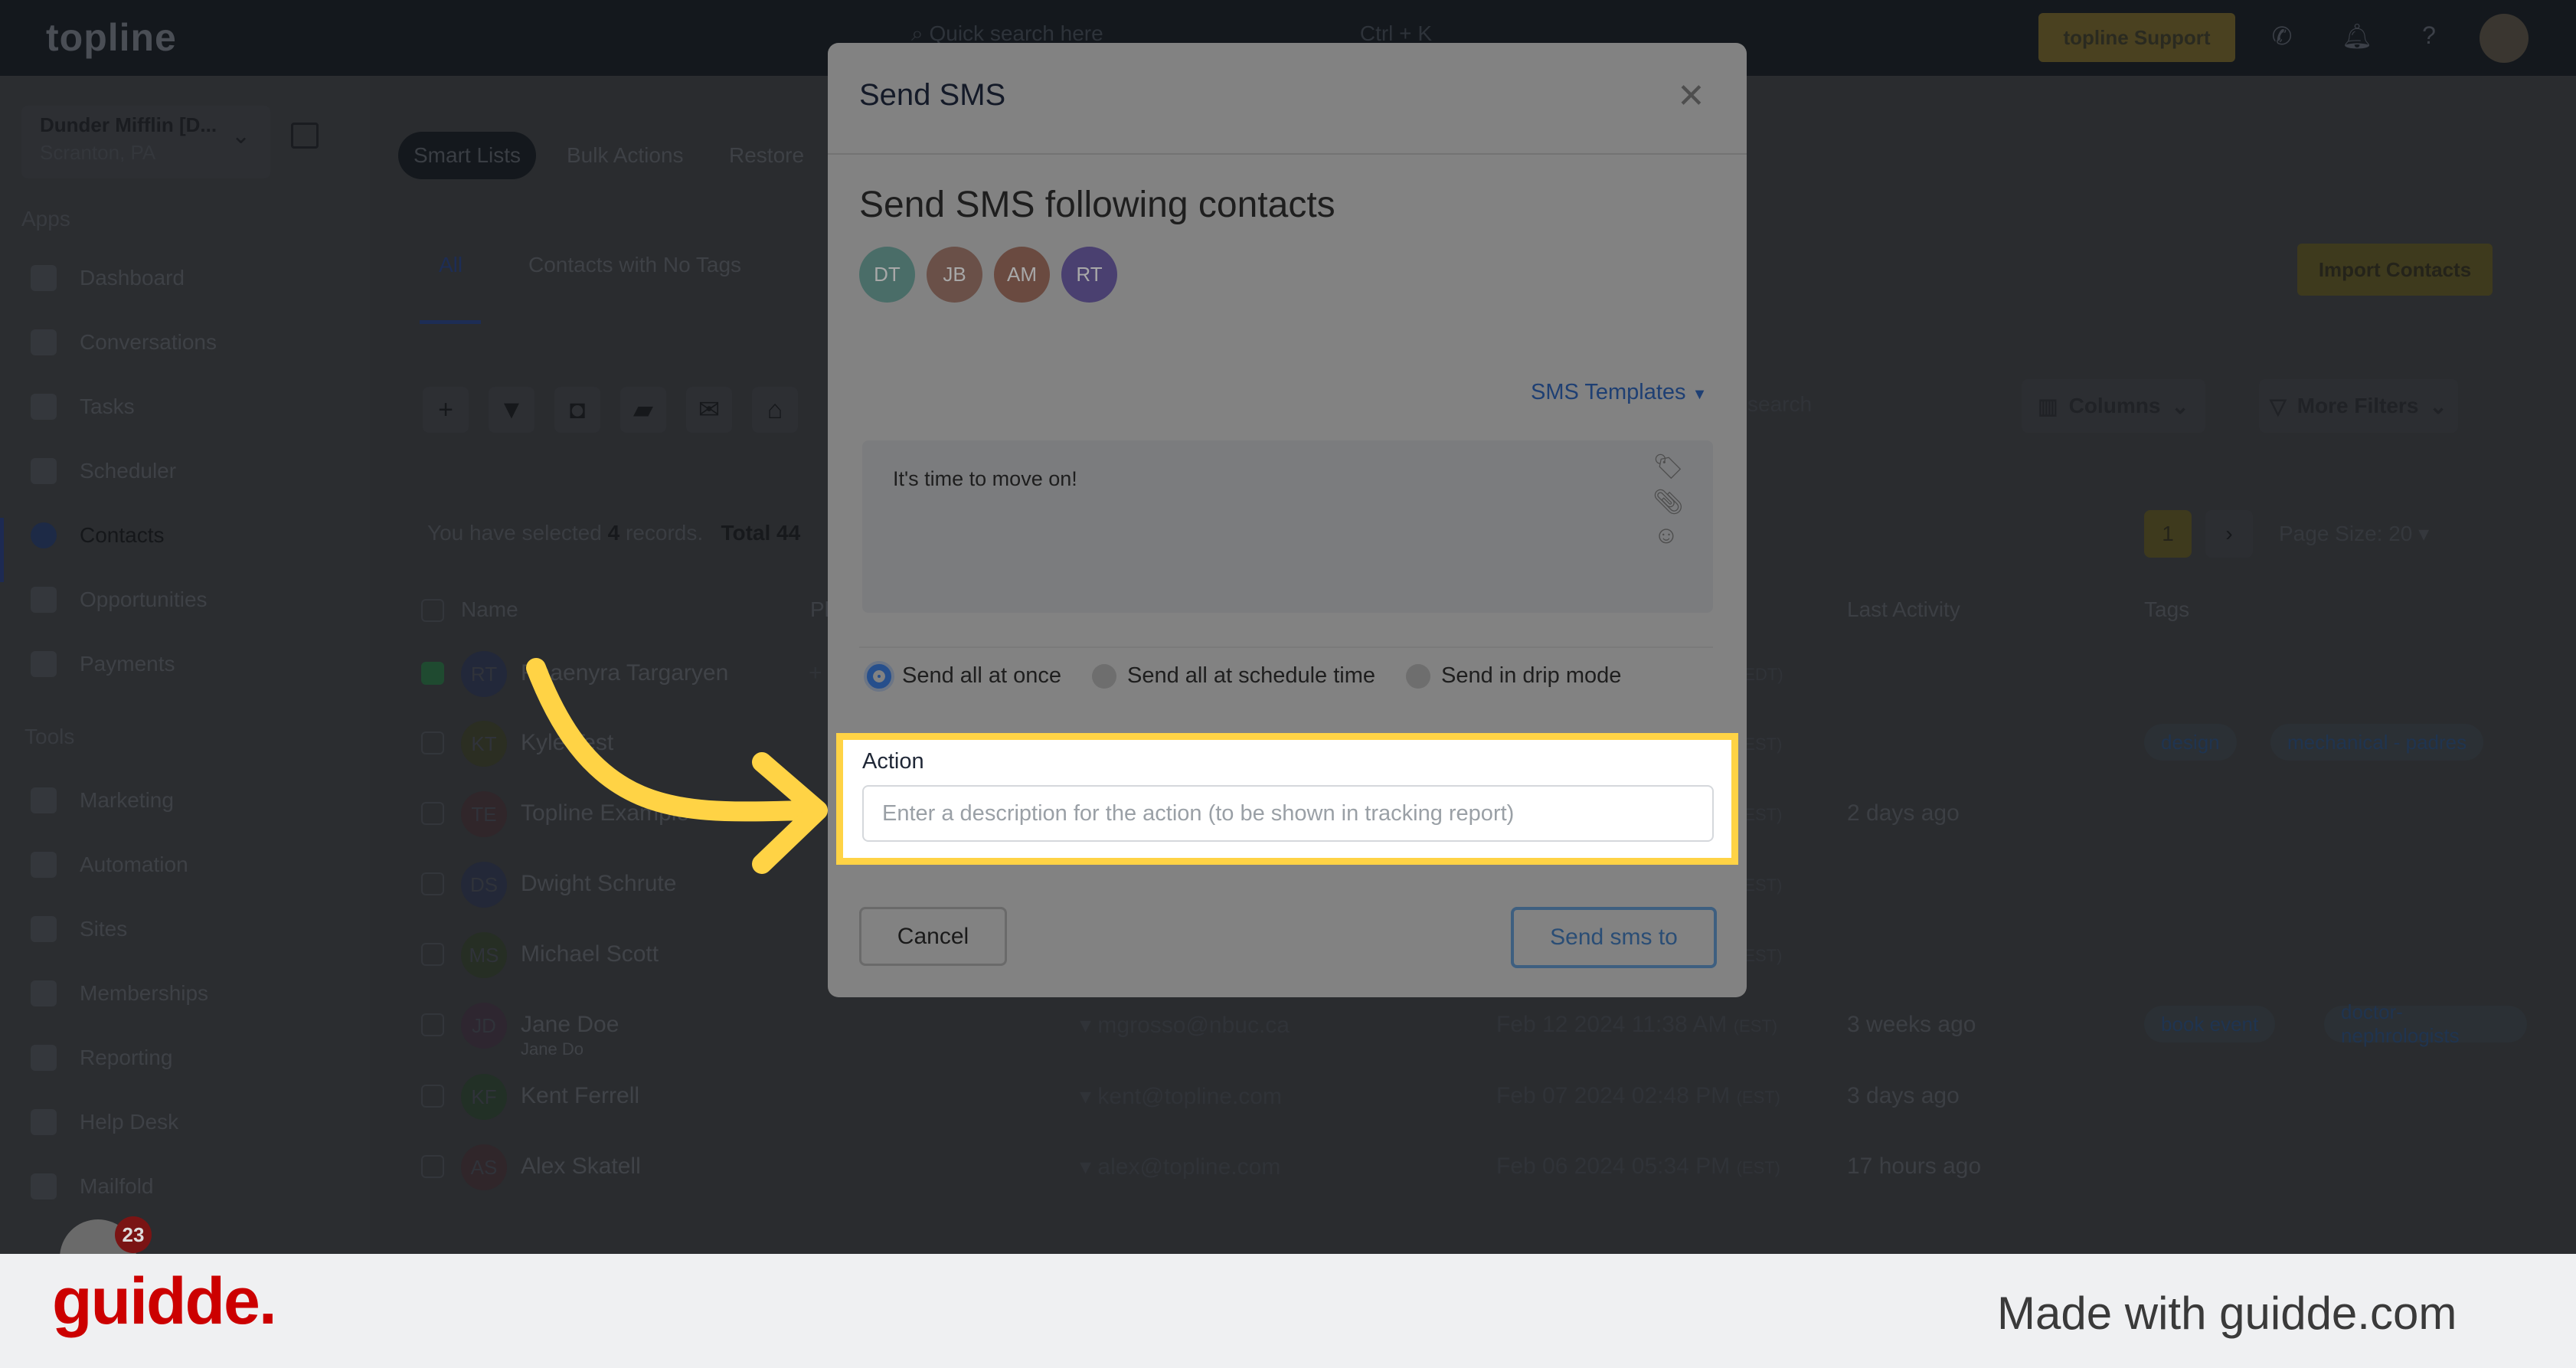  I want to click on made-with-text: Made with guidde.com, so click(2227, 1313).